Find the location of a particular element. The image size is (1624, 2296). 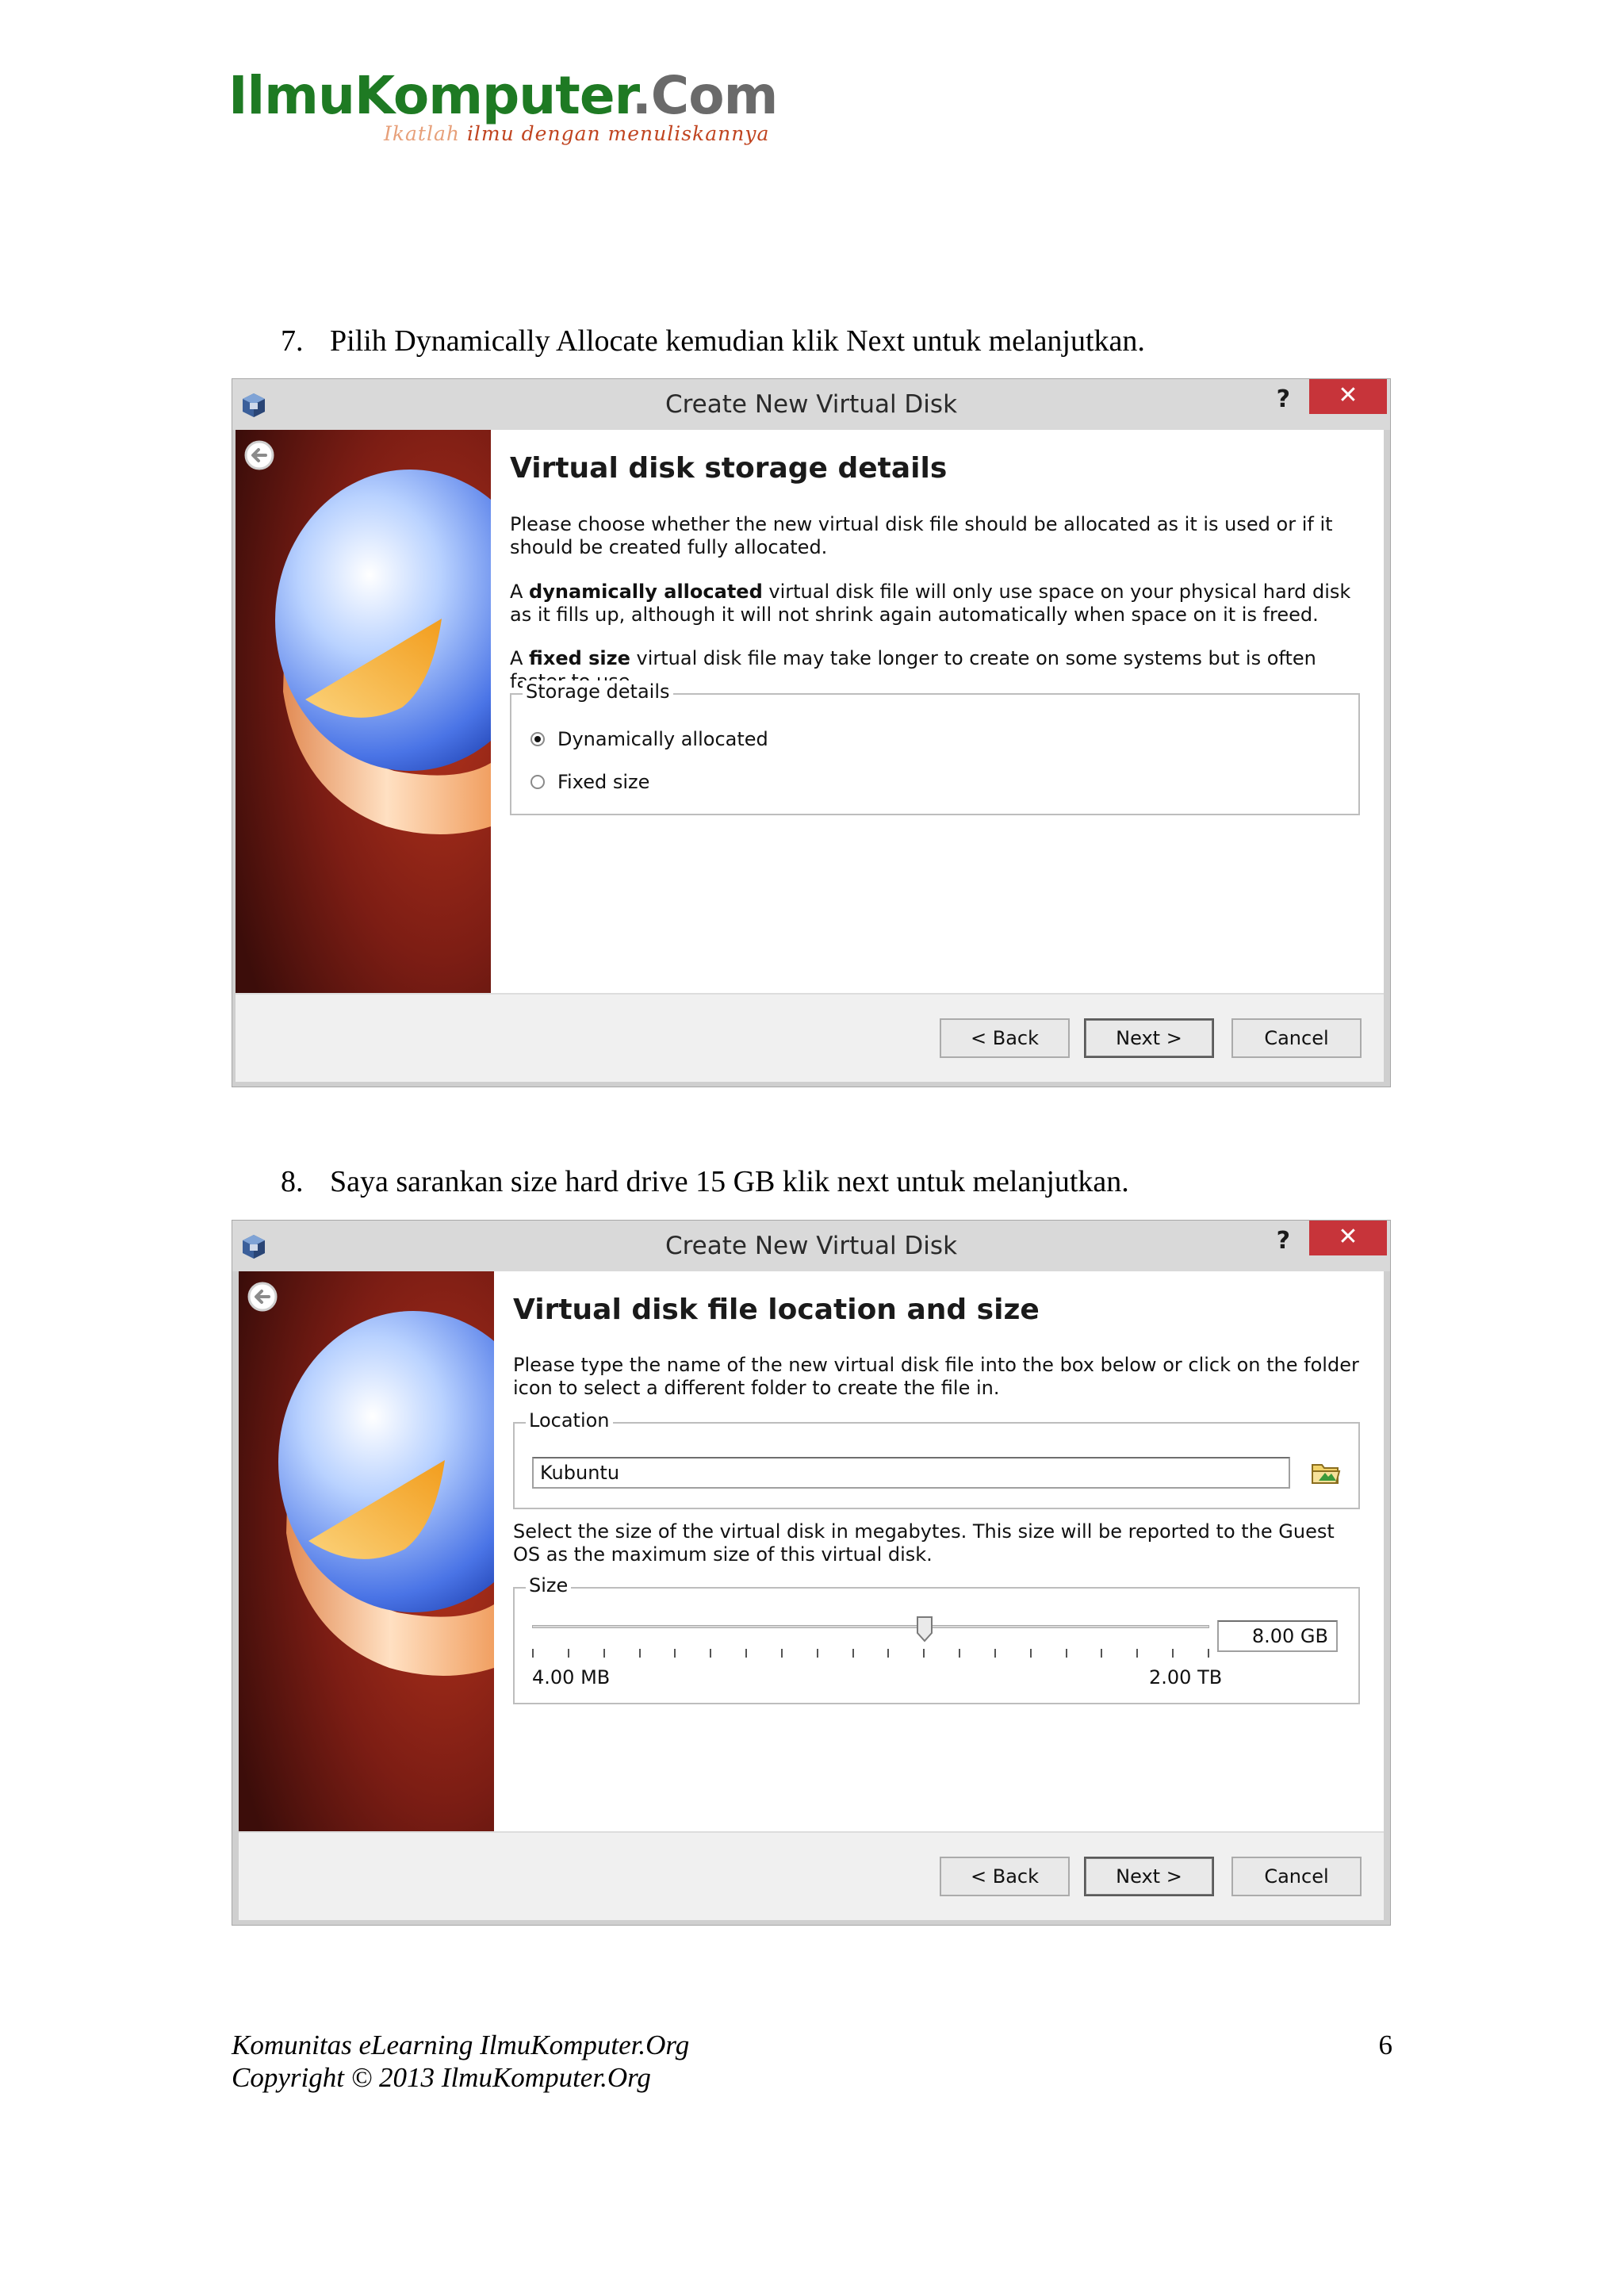

radio-button-unchecked is located at coordinates (537, 782).